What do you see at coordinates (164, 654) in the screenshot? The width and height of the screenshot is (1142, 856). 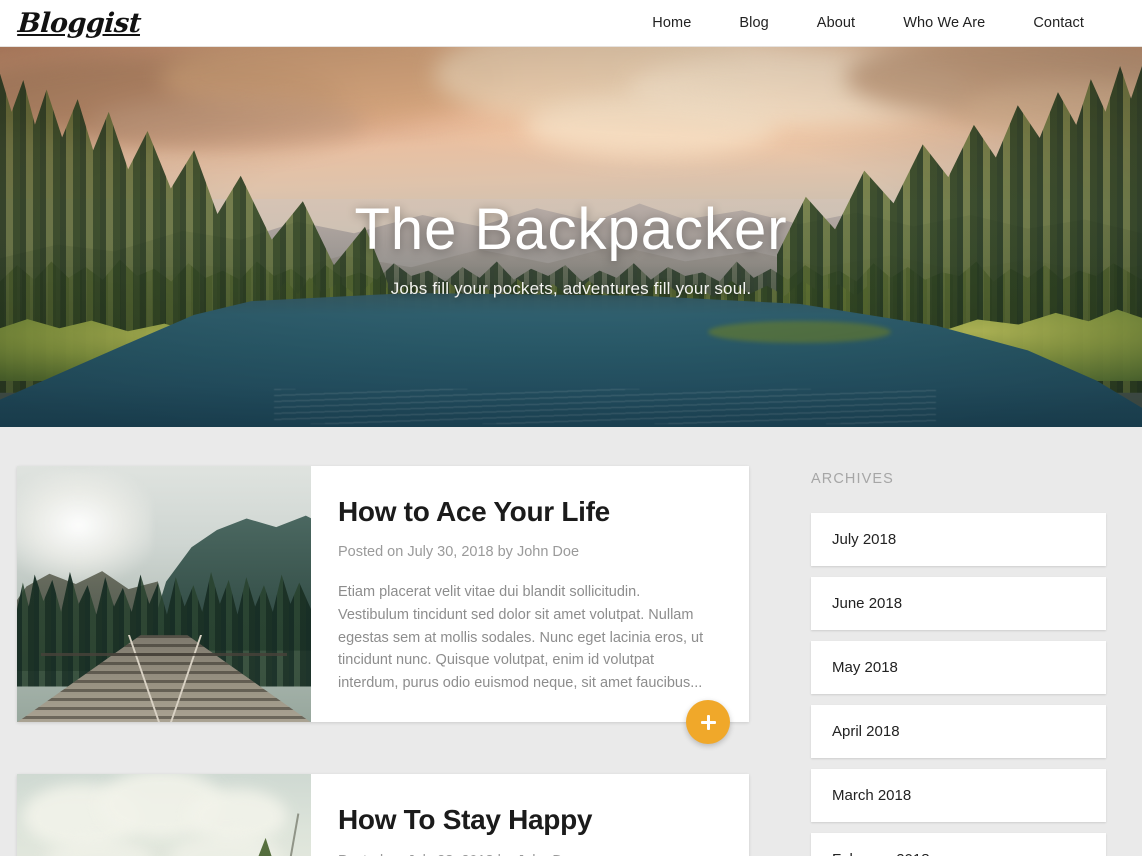 I see `bridge-beam` at bounding box center [164, 654].